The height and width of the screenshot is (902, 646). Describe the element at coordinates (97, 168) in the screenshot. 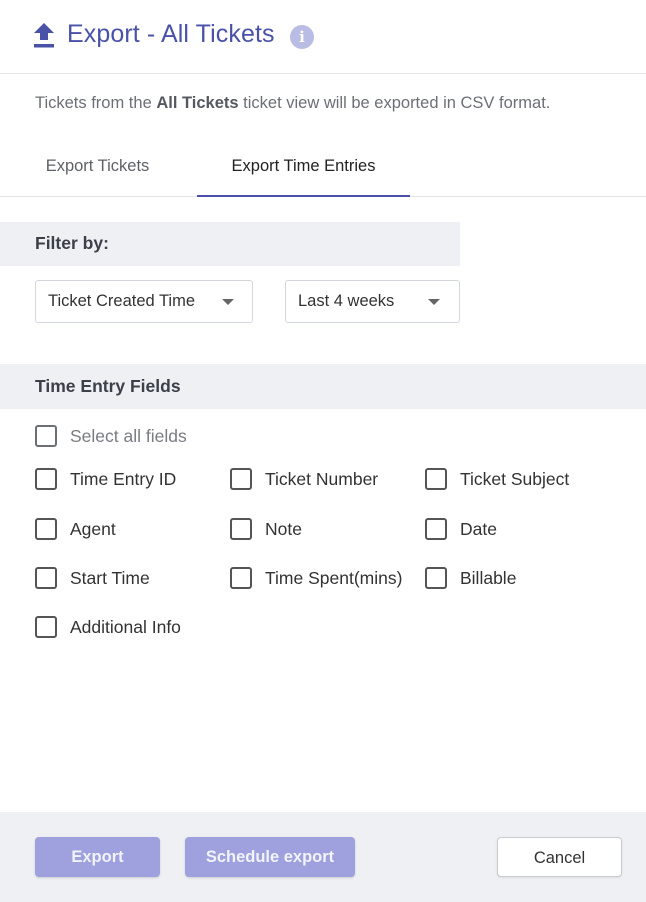

I see `tab-export-tickets: Export Tickets` at that location.